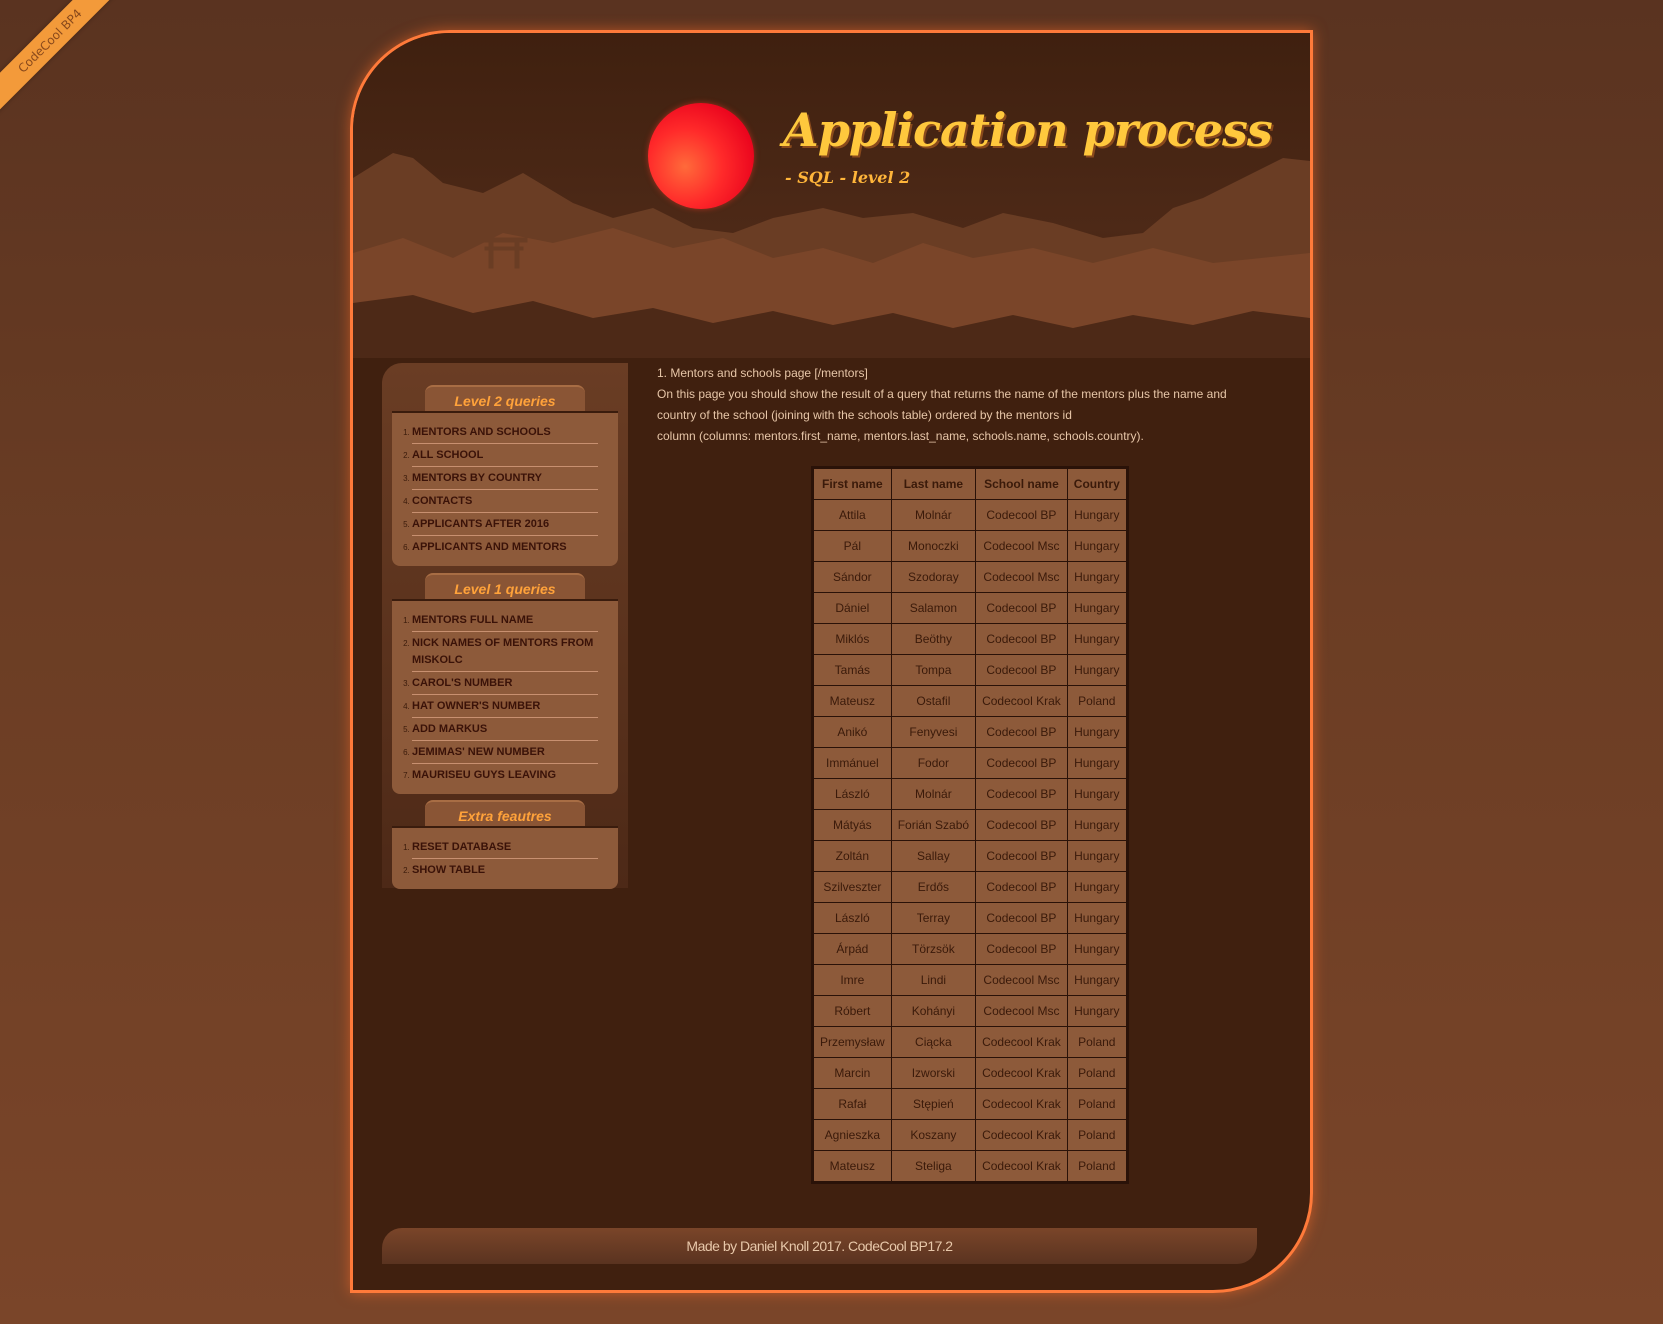 Image resolution: width=1663 pixels, height=1324 pixels. I want to click on menu-item-applicants-and-mentors: APPLICANTS AND MENTORS, so click(505, 547).